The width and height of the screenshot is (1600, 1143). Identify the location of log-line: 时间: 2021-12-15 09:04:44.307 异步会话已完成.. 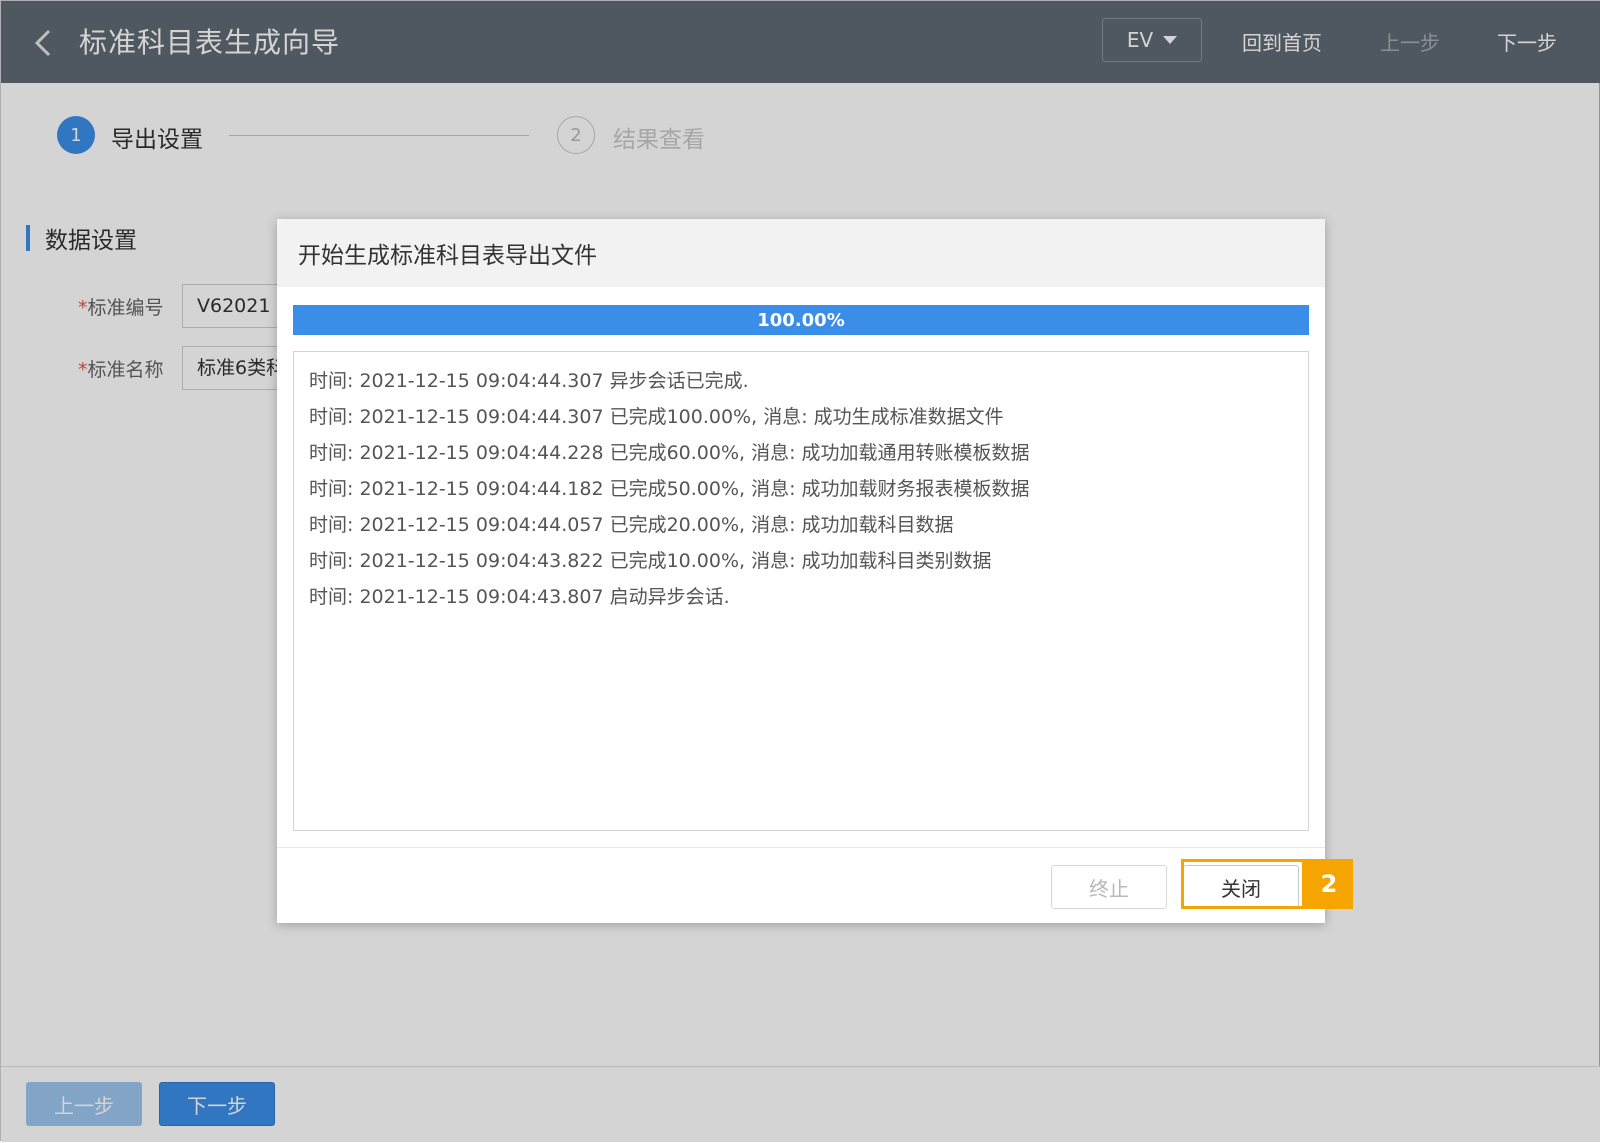
(529, 381).